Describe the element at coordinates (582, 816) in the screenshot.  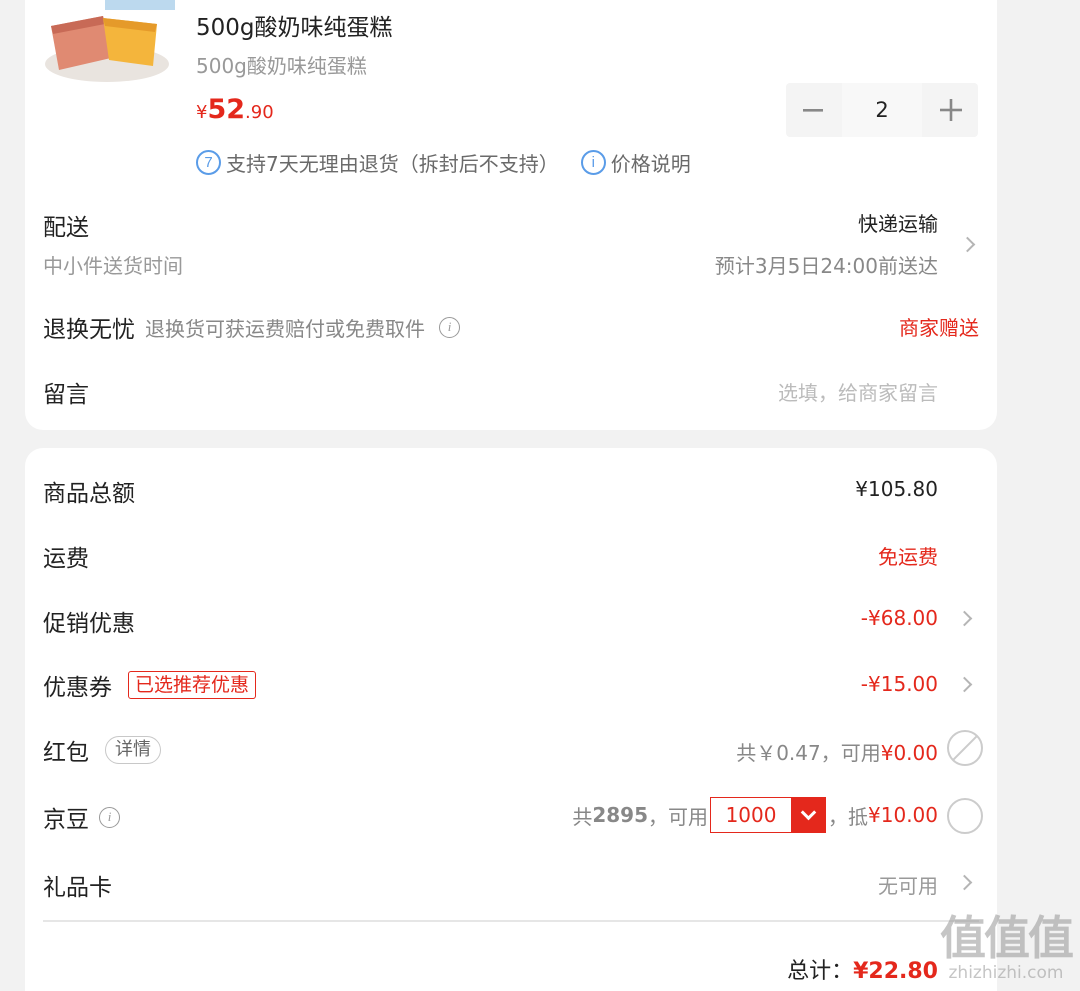
I see `jd-bean-total-prefix: 共` at that location.